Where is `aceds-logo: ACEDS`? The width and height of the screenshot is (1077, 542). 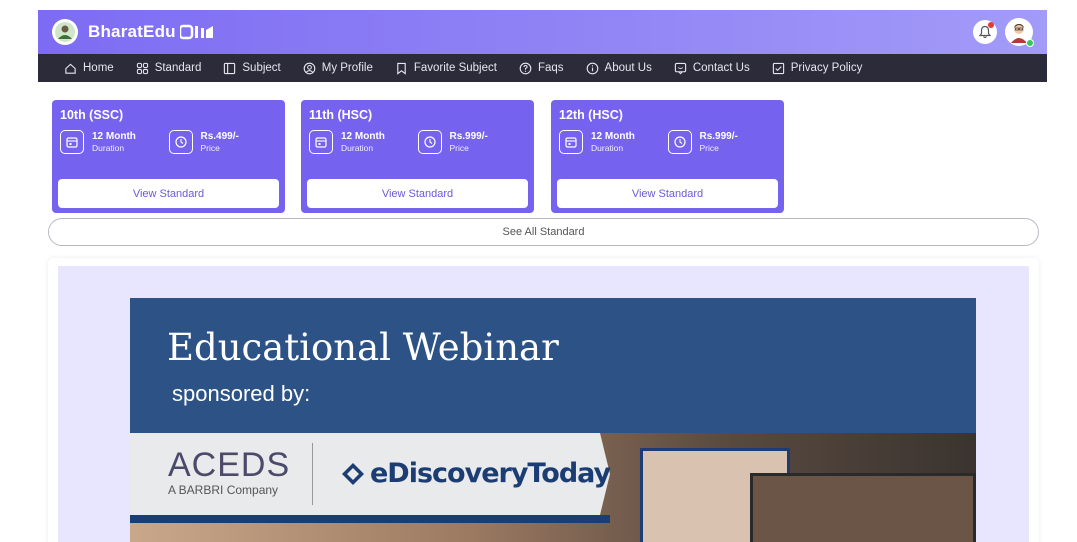
aceds-logo: ACEDS is located at coordinates (229, 465).